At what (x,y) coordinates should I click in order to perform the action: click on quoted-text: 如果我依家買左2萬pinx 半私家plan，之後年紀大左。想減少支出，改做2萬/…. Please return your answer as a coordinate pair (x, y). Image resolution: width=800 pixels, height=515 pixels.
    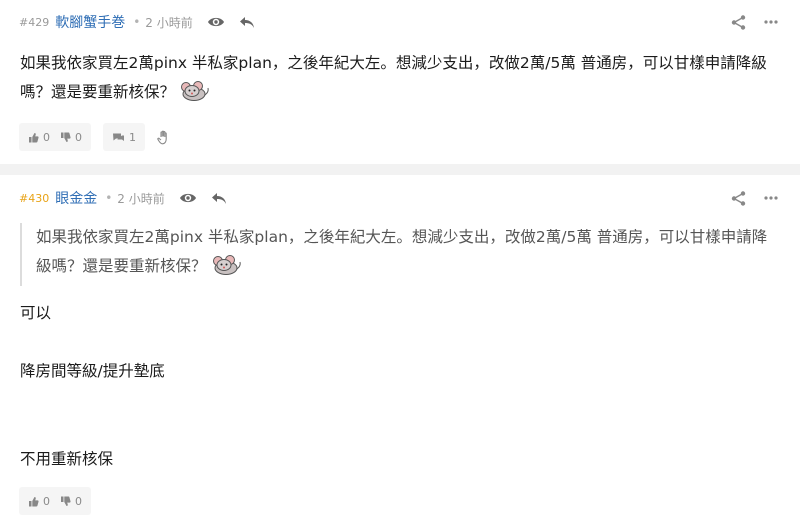
    Looking at the image, I should click on (402, 251).